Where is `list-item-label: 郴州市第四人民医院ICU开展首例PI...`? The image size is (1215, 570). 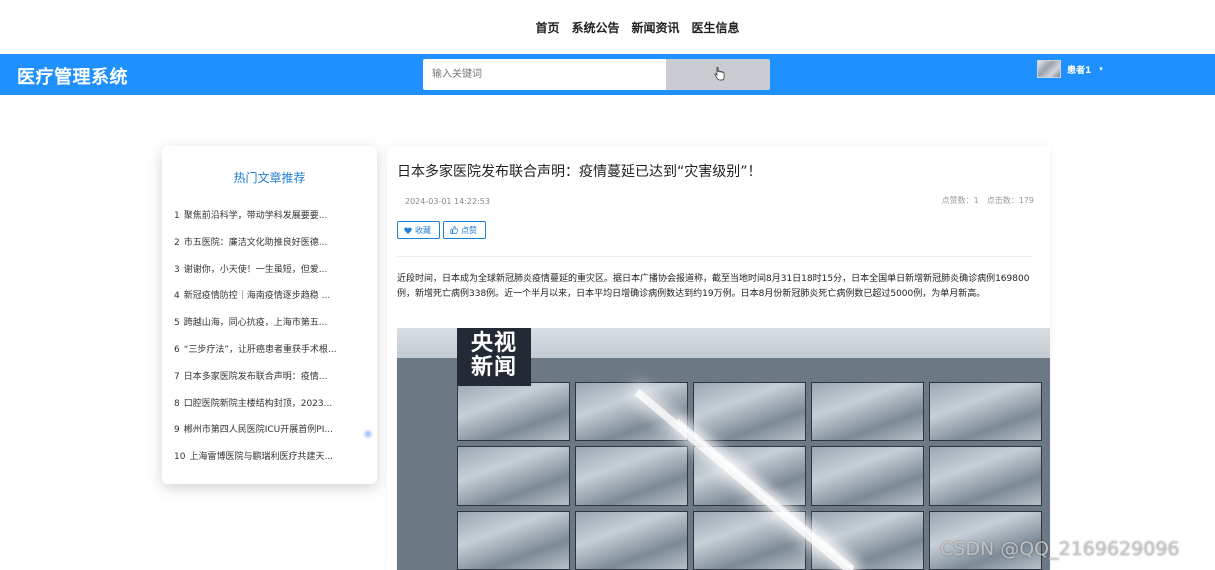 list-item-label: 郴州市第四人民医院ICU开展首例PI... is located at coordinates (258, 430).